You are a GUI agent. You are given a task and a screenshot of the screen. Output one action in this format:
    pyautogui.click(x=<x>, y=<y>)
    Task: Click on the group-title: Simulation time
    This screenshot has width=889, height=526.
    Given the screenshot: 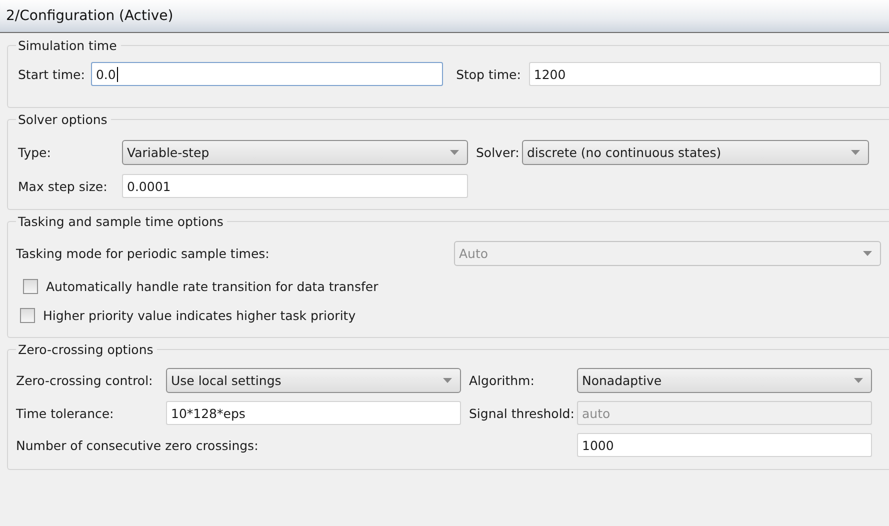 What is the action you would take?
    pyautogui.click(x=67, y=45)
    